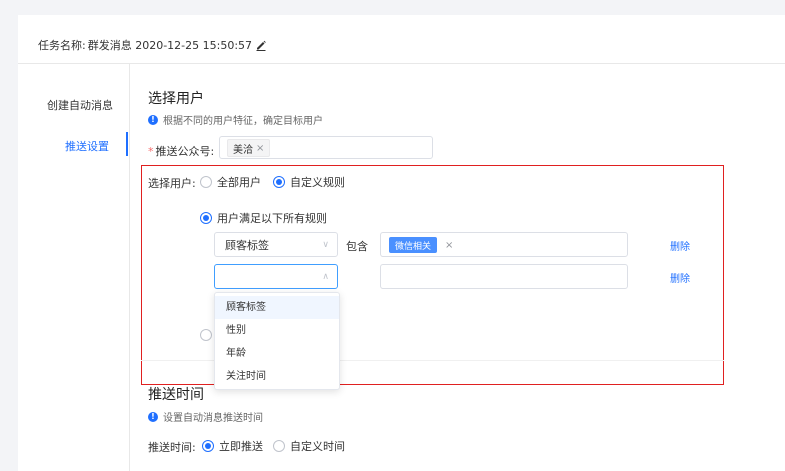  What do you see at coordinates (401, 63) in the screenshot?
I see `header-divider` at bounding box center [401, 63].